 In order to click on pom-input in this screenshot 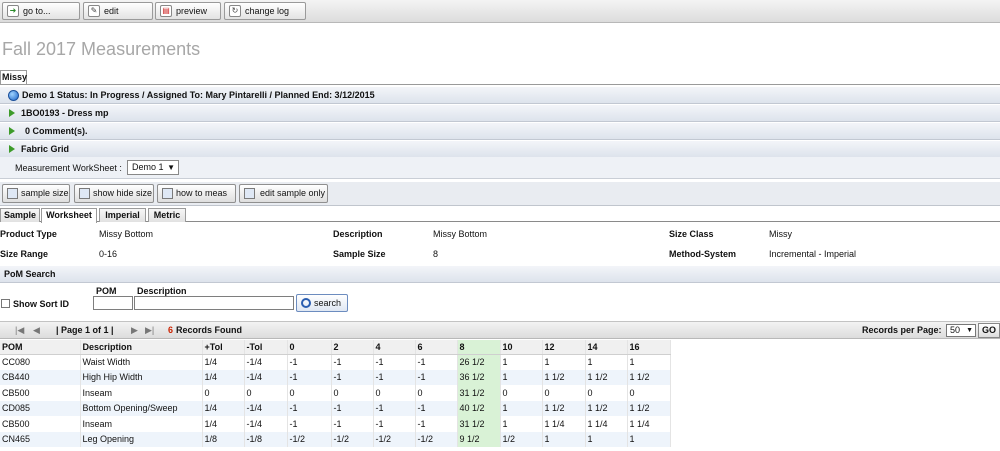, I will do `click(113, 303)`.